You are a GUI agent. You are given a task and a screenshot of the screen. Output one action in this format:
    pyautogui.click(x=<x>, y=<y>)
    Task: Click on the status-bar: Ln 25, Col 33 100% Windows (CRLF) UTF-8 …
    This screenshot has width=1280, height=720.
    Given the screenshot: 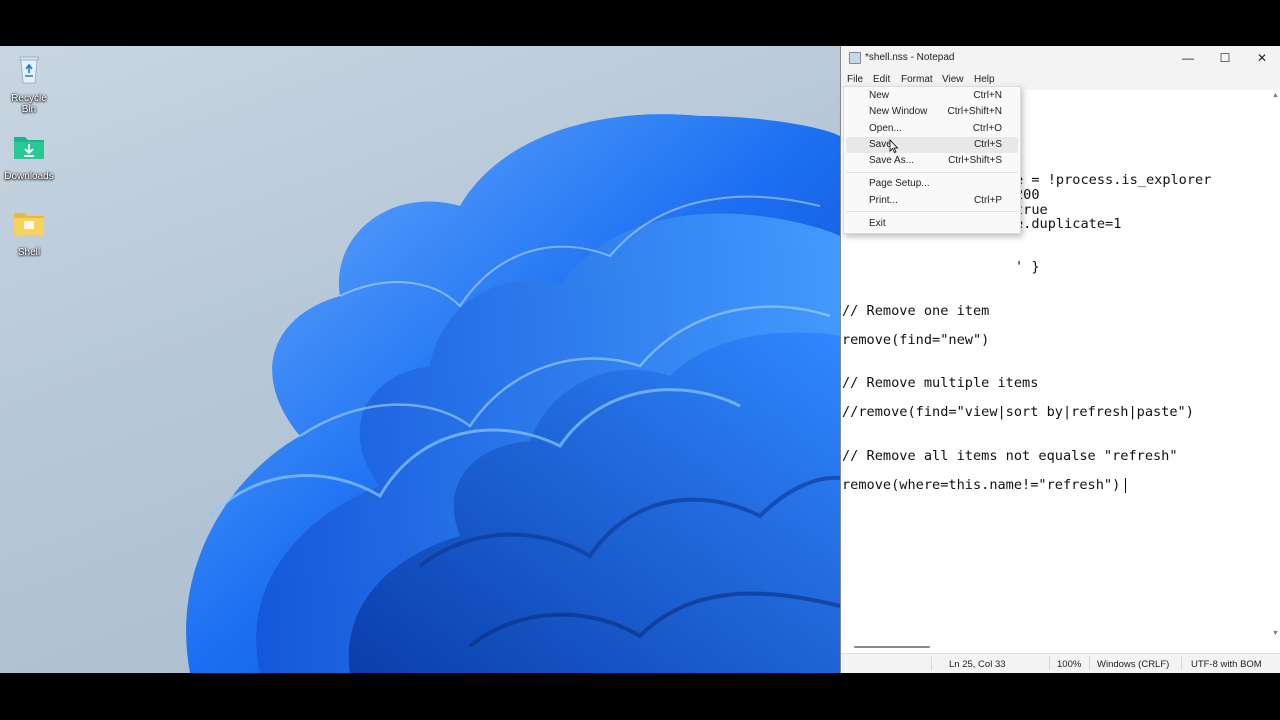 What is the action you would take?
    pyautogui.click(x=1060, y=663)
    